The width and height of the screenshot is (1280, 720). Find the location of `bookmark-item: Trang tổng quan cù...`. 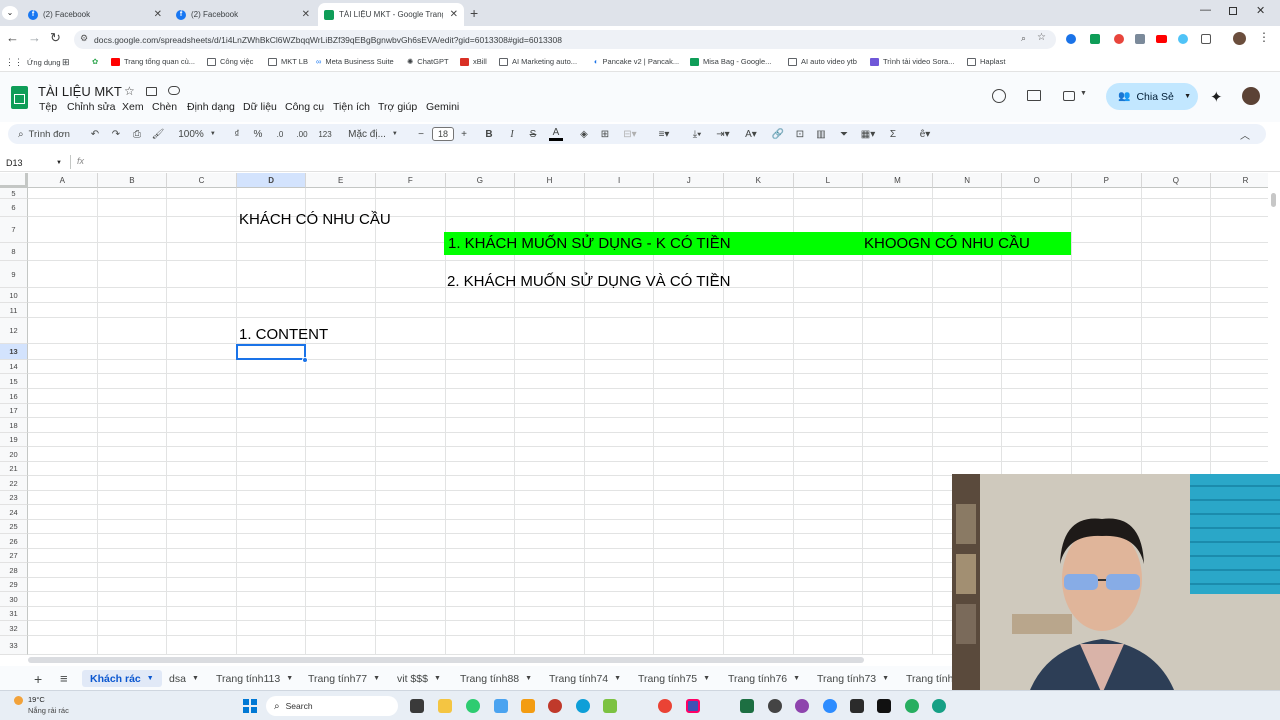

bookmark-item: Trang tổng quan cù... is located at coordinates (153, 61).